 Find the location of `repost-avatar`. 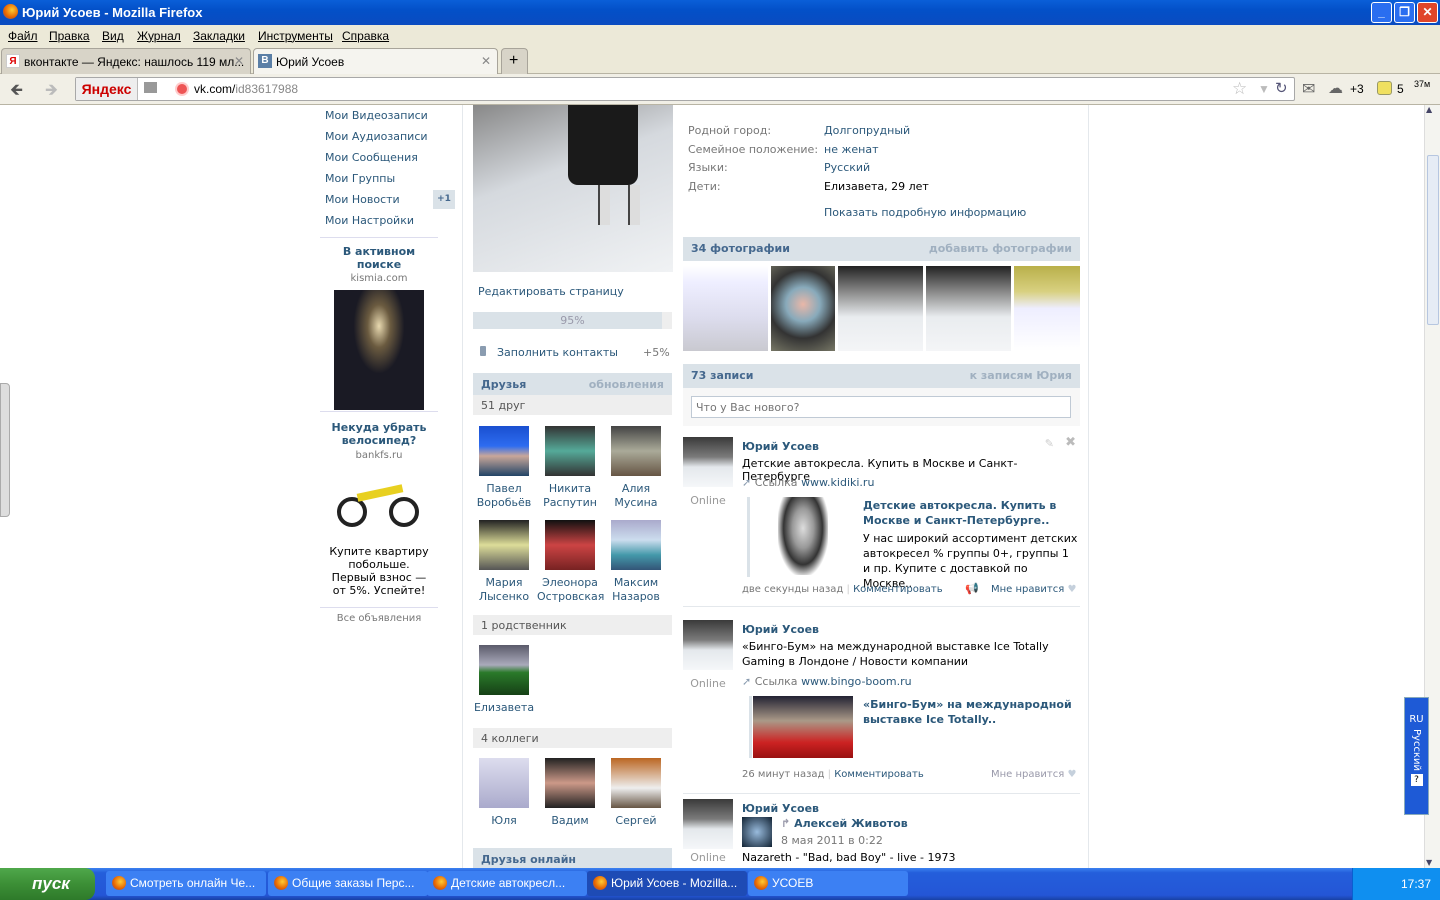

repost-avatar is located at coordinates (757, 832).